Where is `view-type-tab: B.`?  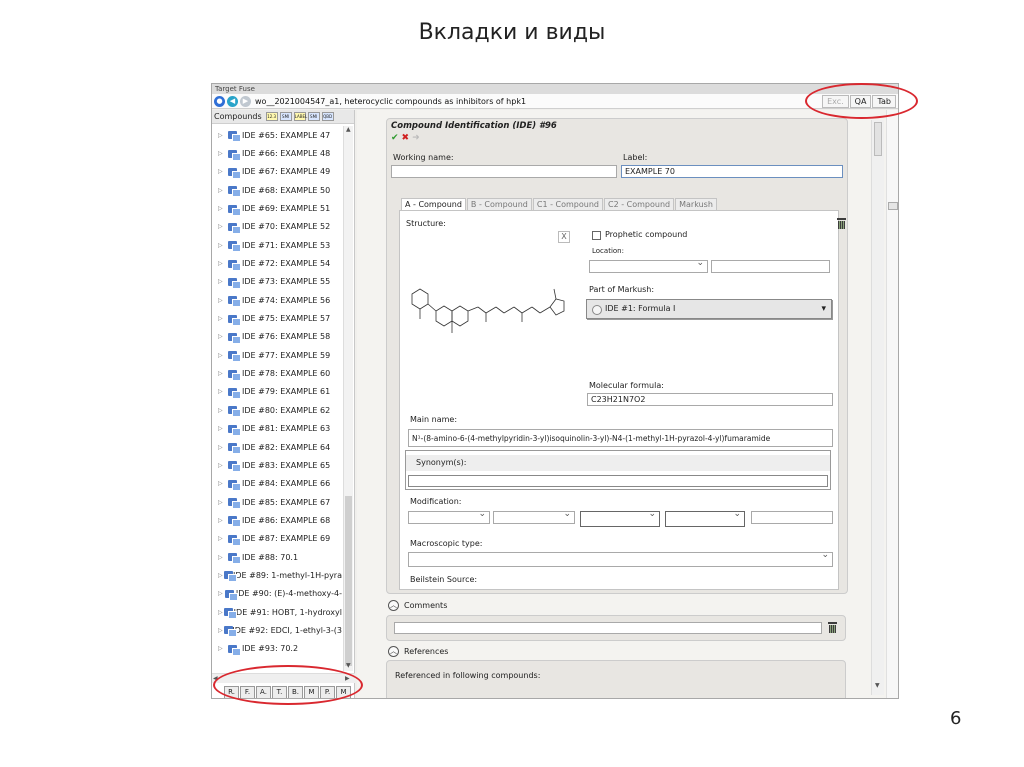 view-type-tab: B. is located at coordinates (295, 692).